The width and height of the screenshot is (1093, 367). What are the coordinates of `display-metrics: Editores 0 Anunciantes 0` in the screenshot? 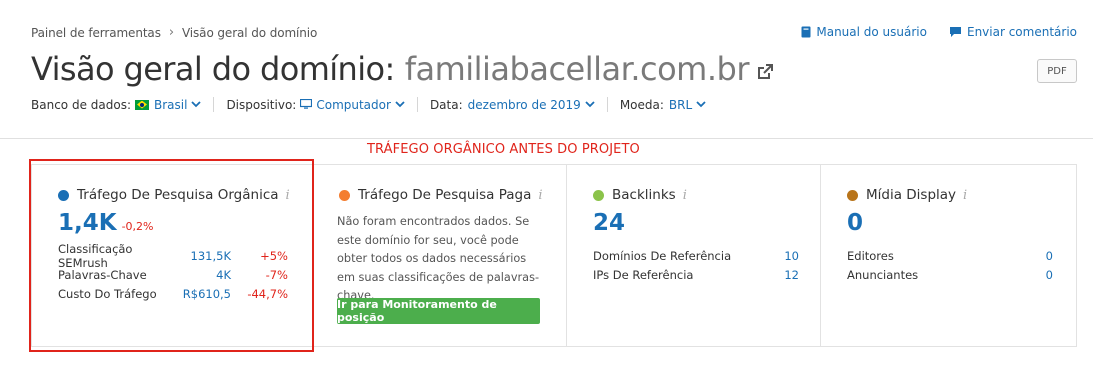 It's located at (950, 265).